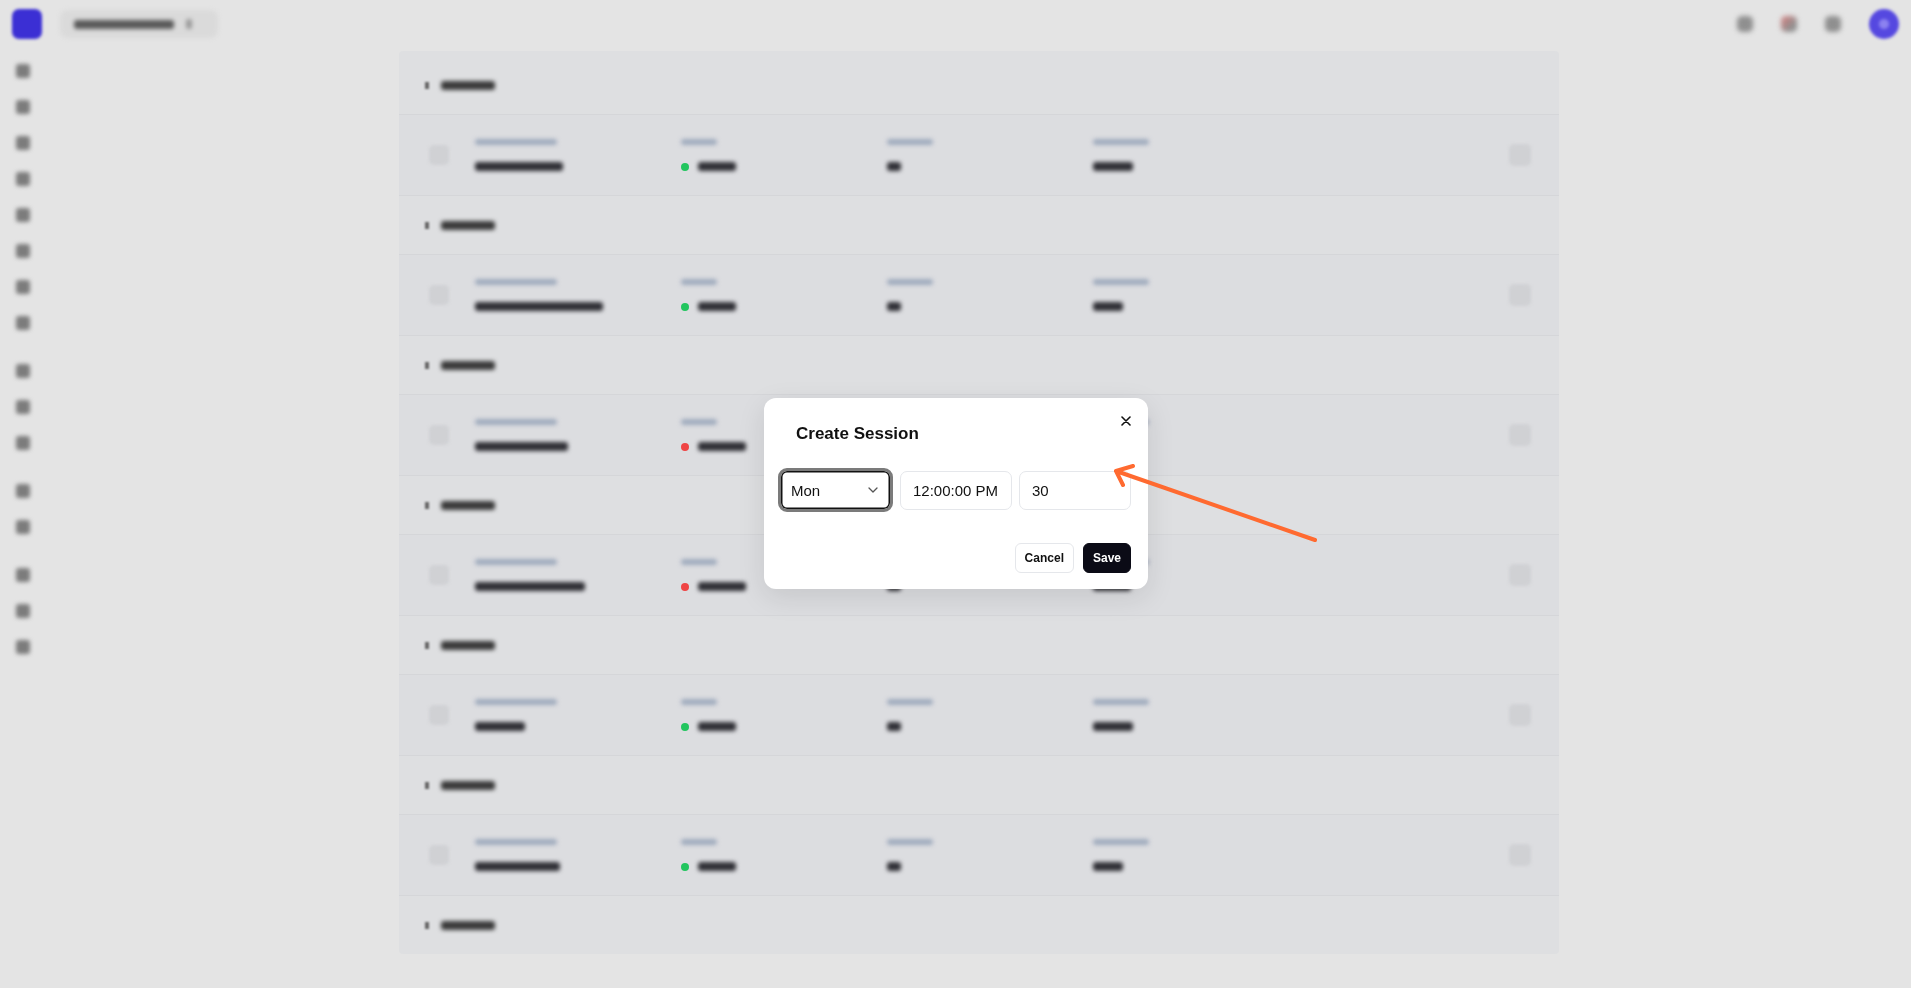 This screenshot has height=988, width=1911. I want to click on close-icon, so click(1126, 421).